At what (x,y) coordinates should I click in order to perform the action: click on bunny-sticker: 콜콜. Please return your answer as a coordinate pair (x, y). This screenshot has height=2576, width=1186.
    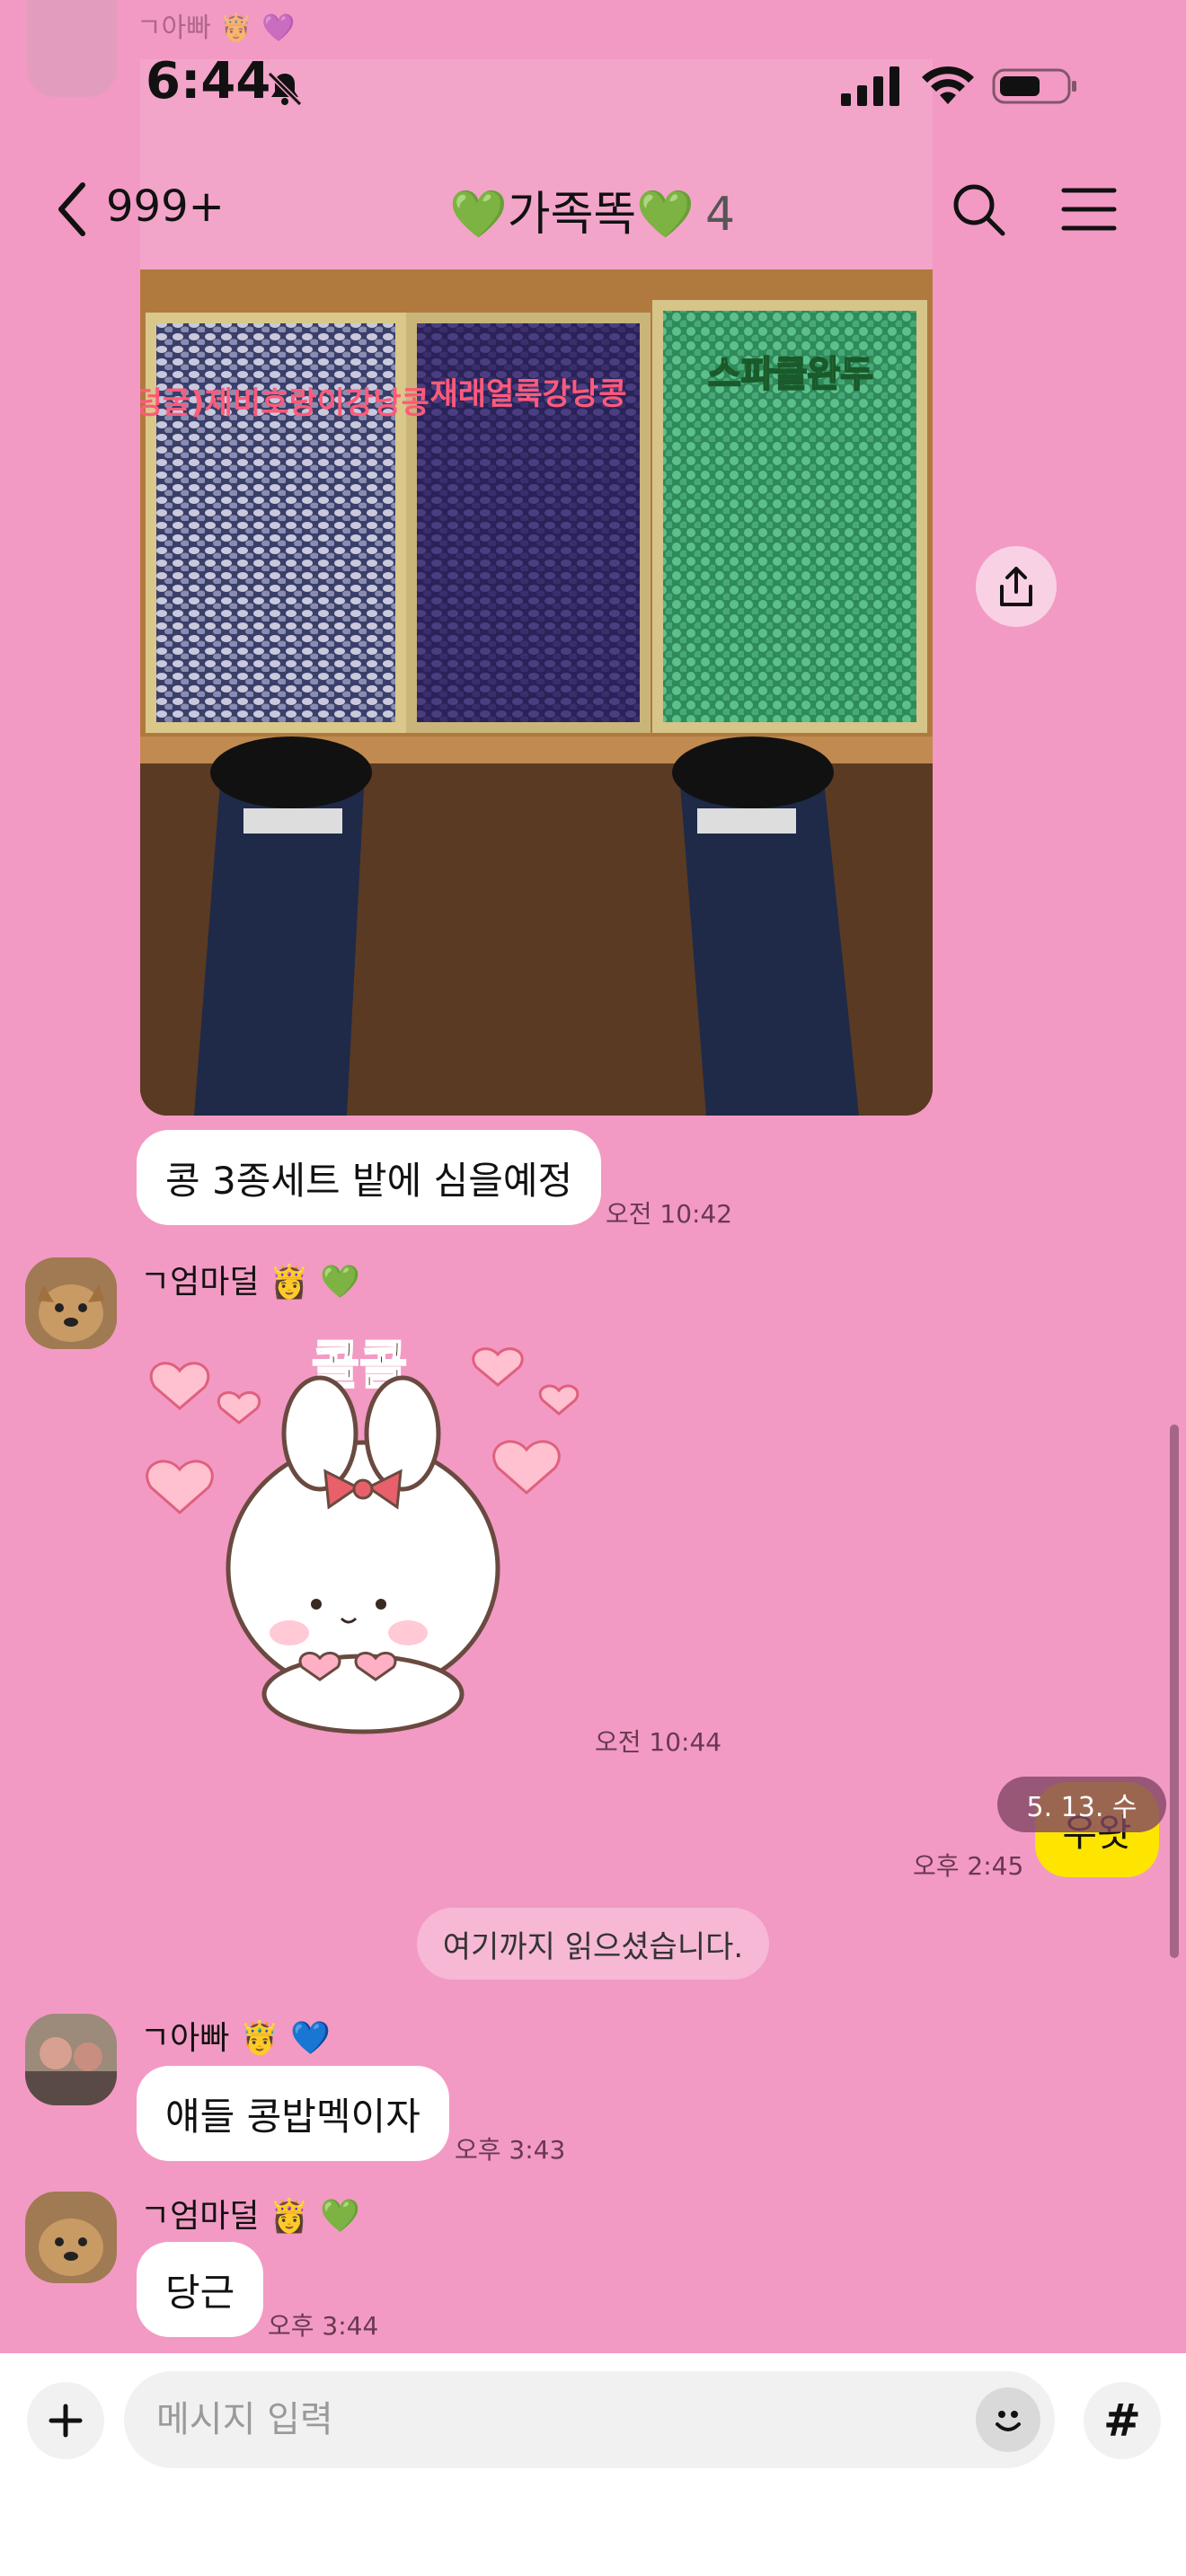
    Looking at the image, I should click on (363, 1534).